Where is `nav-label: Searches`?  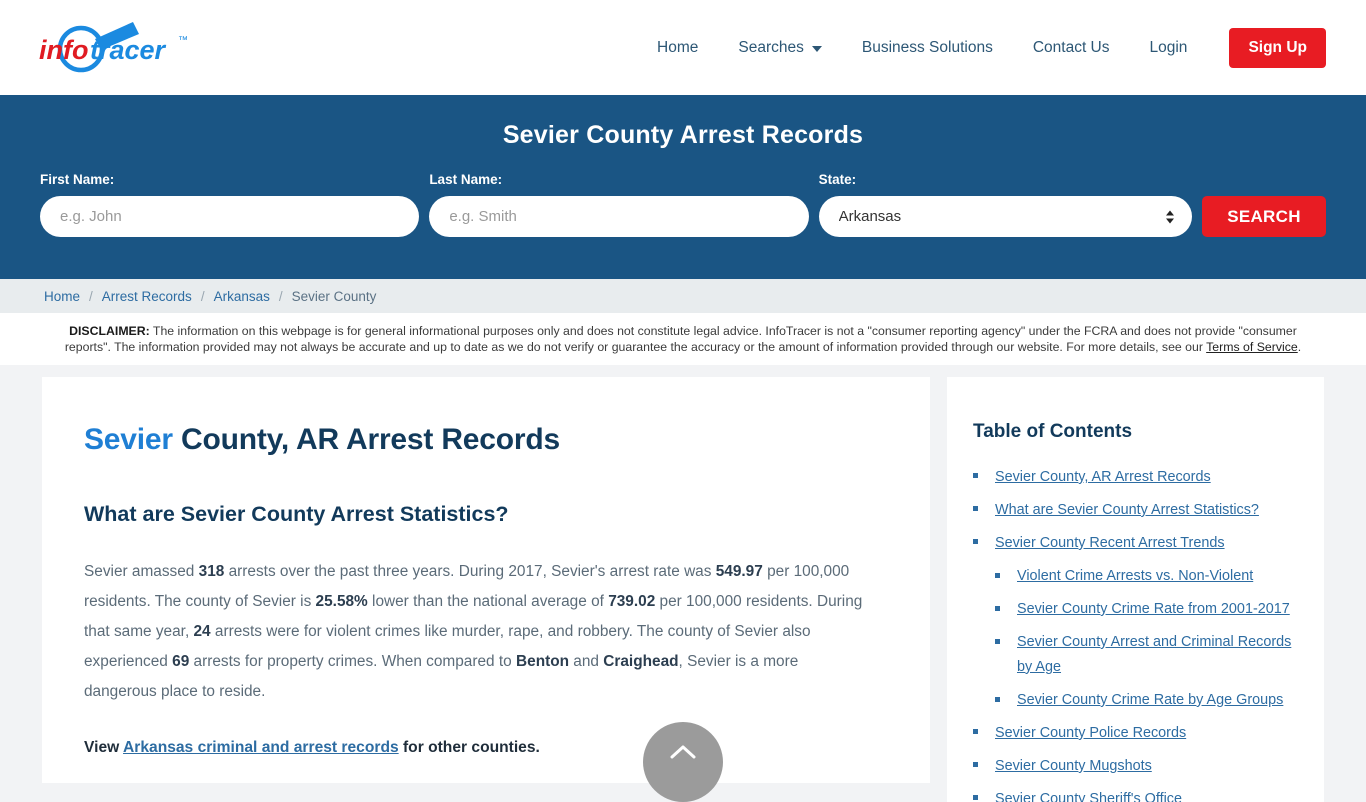 nav-label: Searches is located at coordinates (771, 47).